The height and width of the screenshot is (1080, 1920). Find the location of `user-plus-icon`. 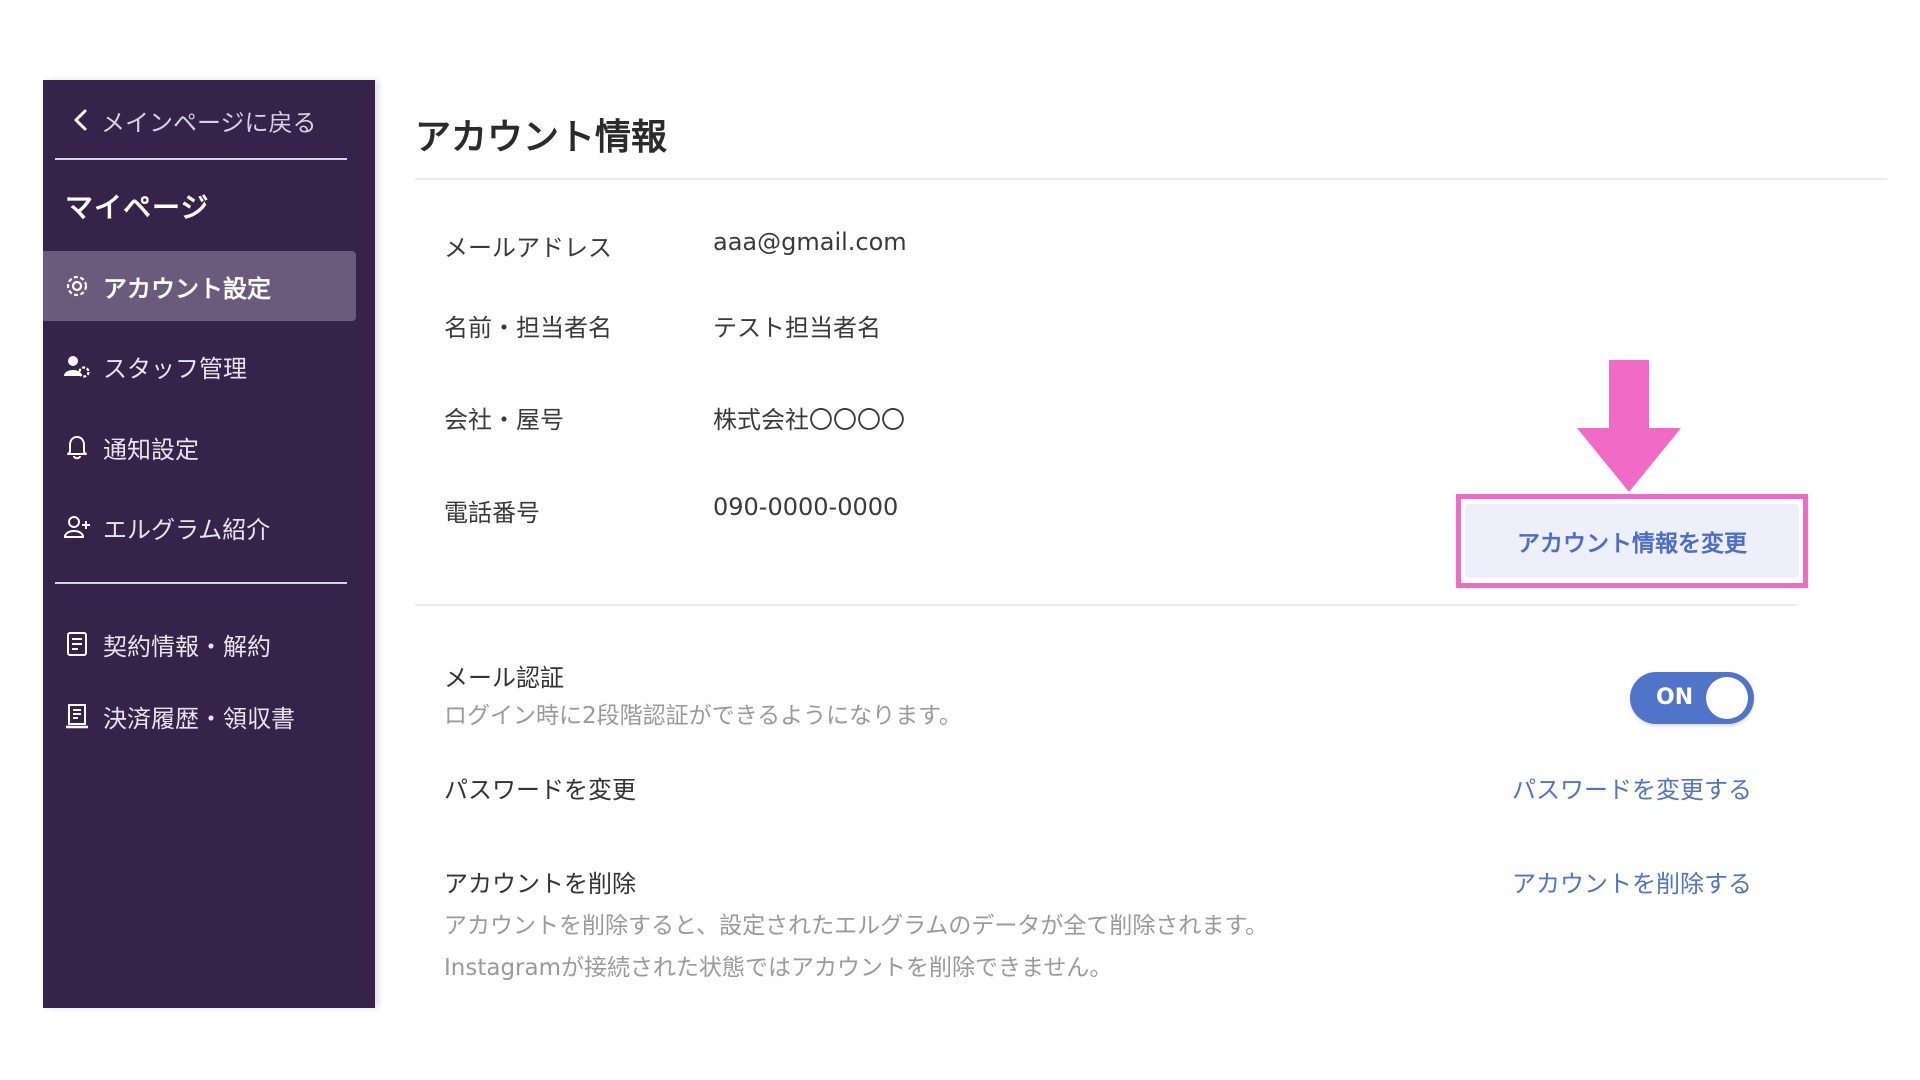

user-plus-icon is located at coordinates (76, 527).